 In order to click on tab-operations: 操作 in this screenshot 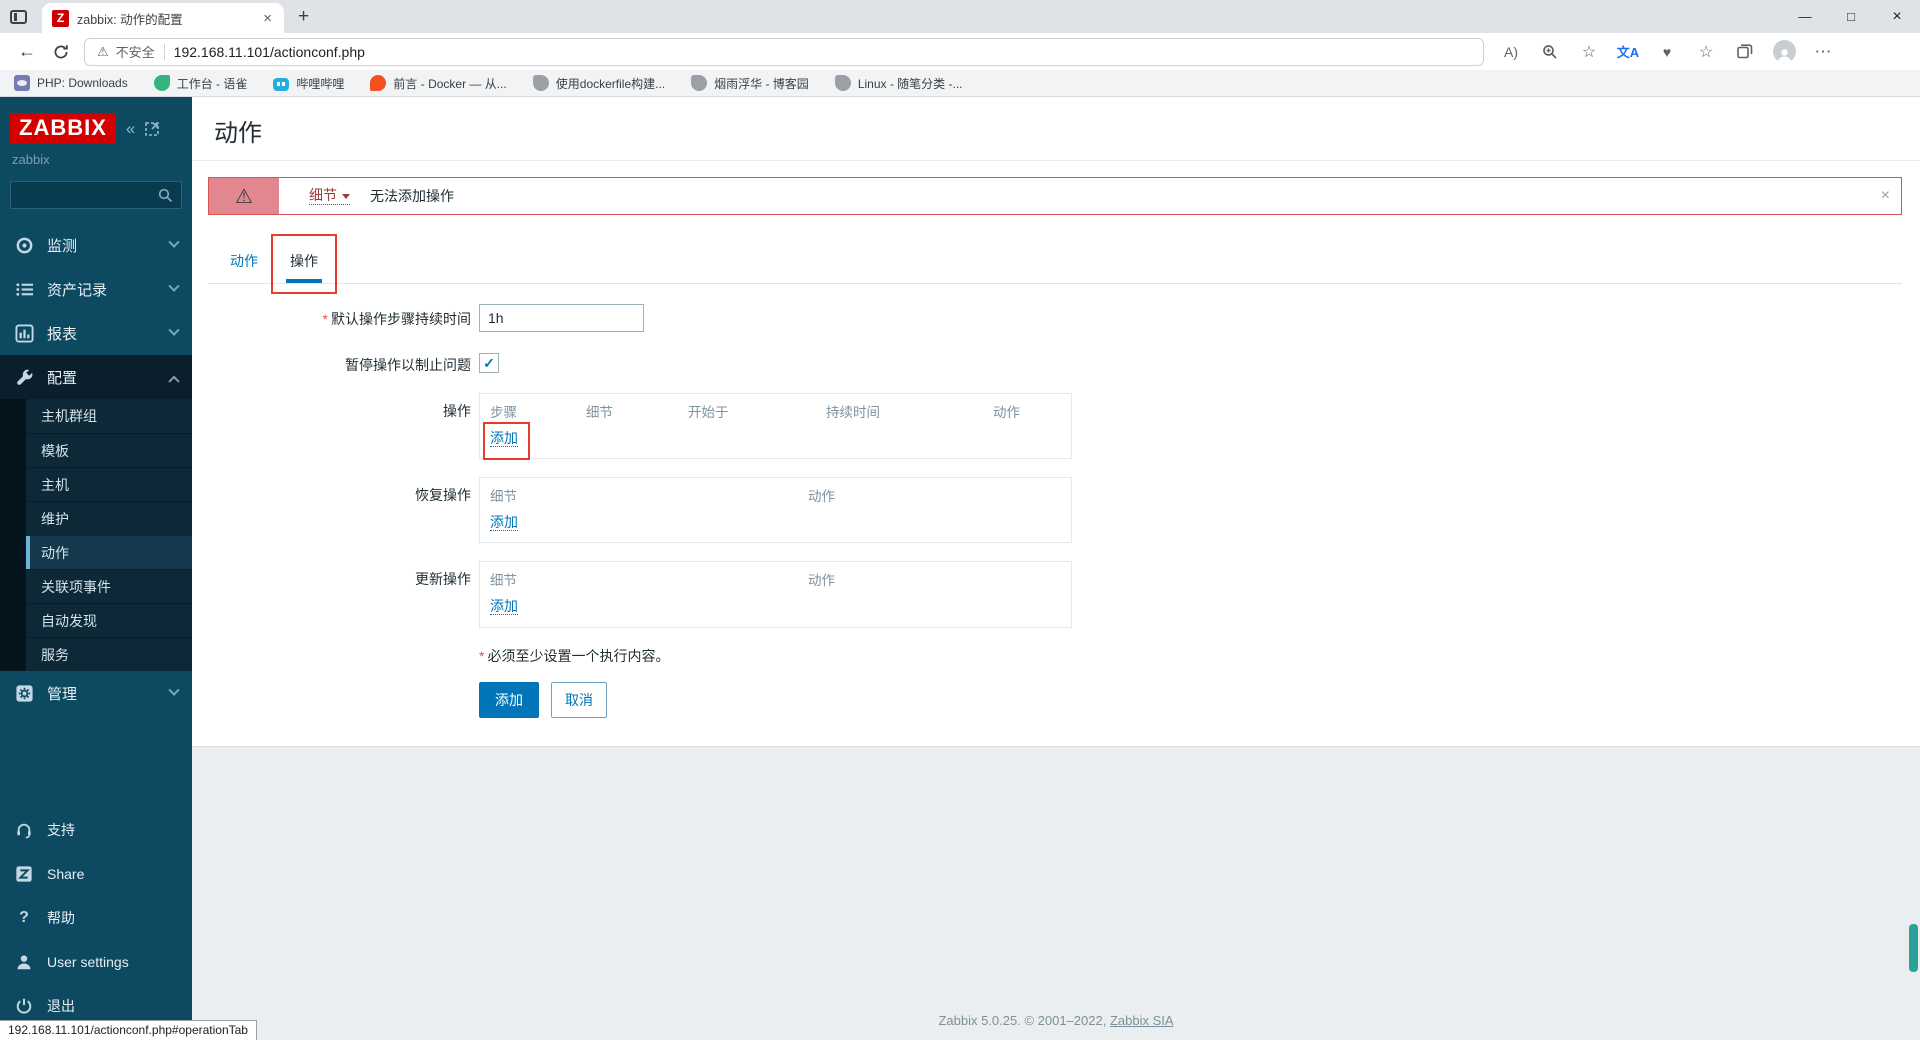, I will do `click(304, 264)`.